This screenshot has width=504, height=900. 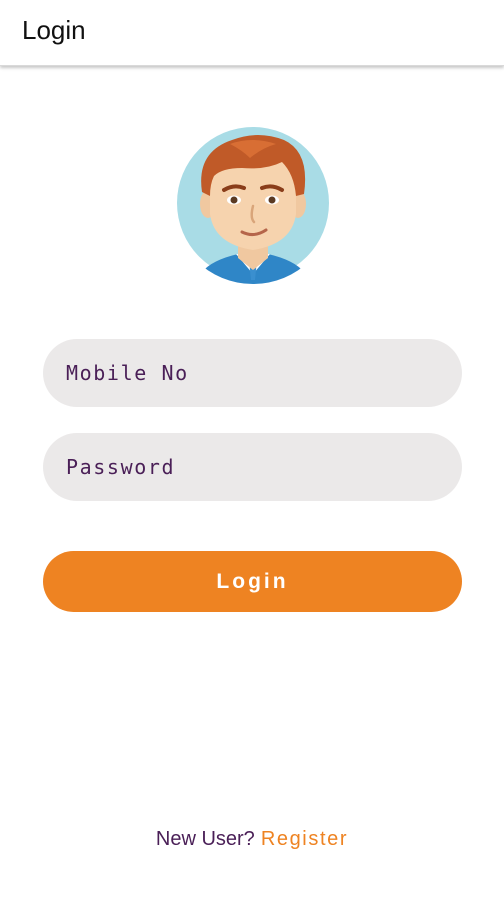 What do you see at coordinates (205, 839) in the screenshot?
I see `new-user-label: New User?` at bounding box center [205, 839].